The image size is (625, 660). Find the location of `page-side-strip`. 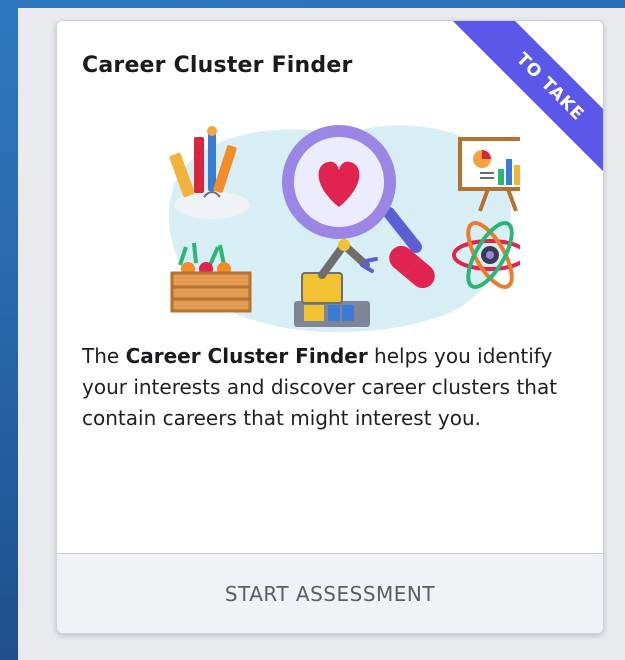

page-side-strip is located at coordinates (9, 330).